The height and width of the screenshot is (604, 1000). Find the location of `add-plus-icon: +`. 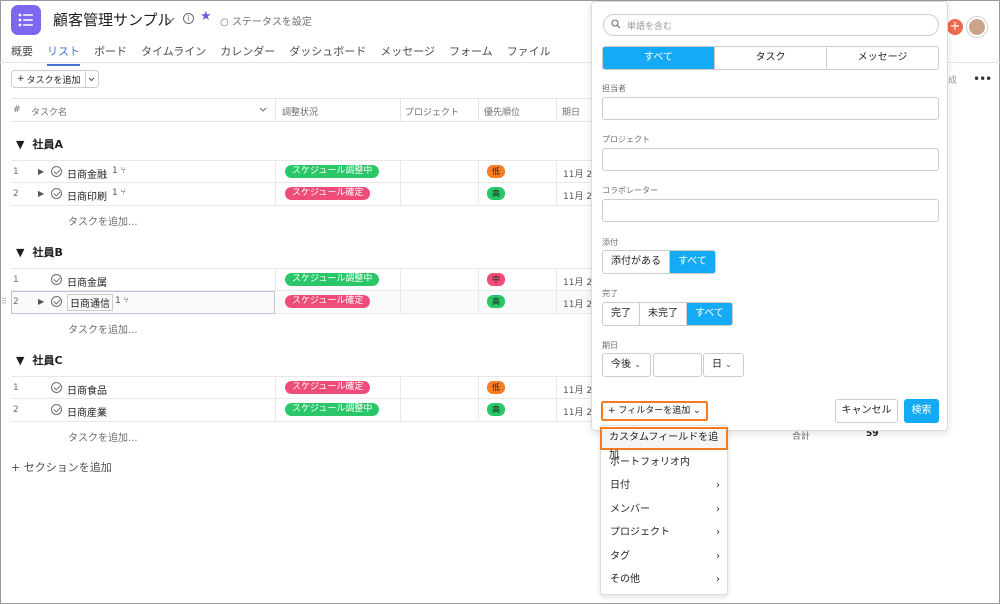

add-plus-icon: + is located at coordinates (955, 27).